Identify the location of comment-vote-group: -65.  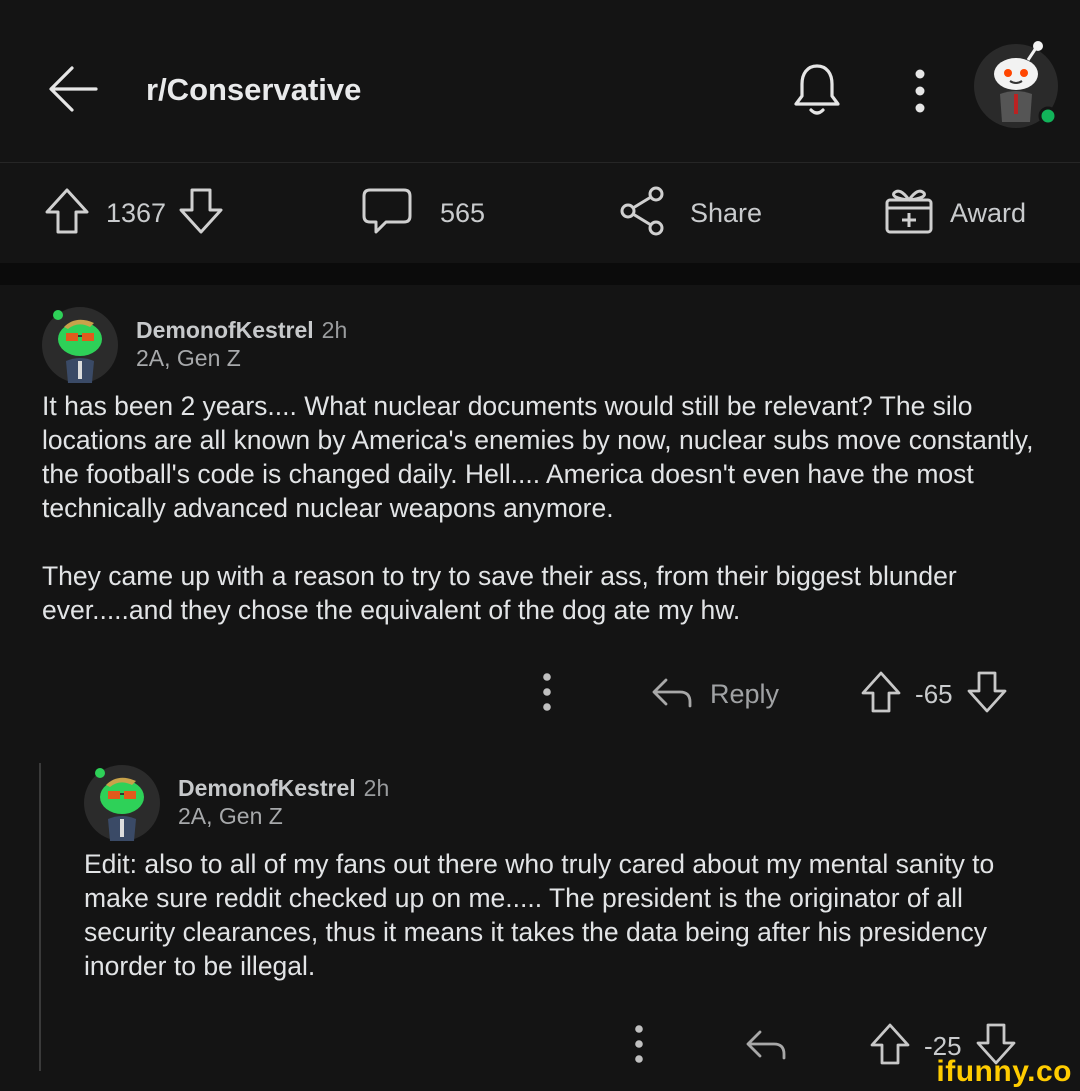
(934, 694).